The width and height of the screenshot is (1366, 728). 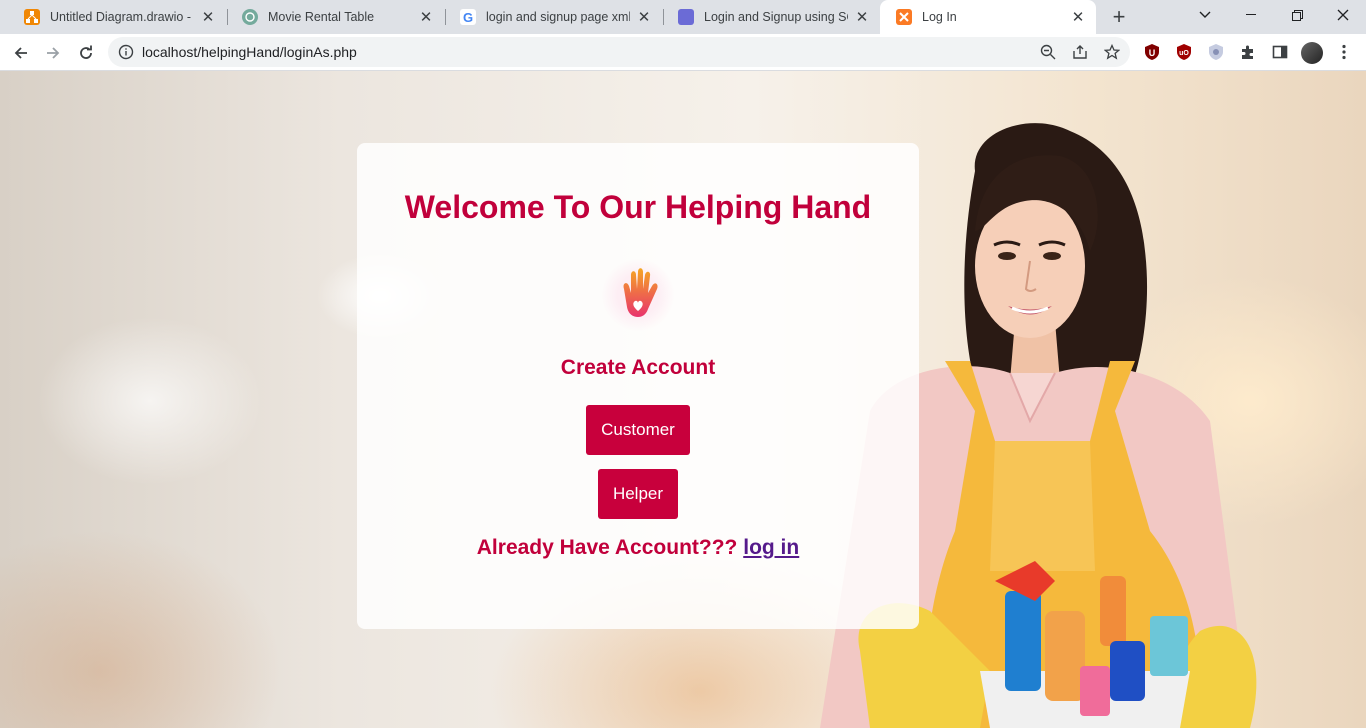 I want to click on already-have-account-line: Already Have Account??? log in, so click(x=638, y=548).